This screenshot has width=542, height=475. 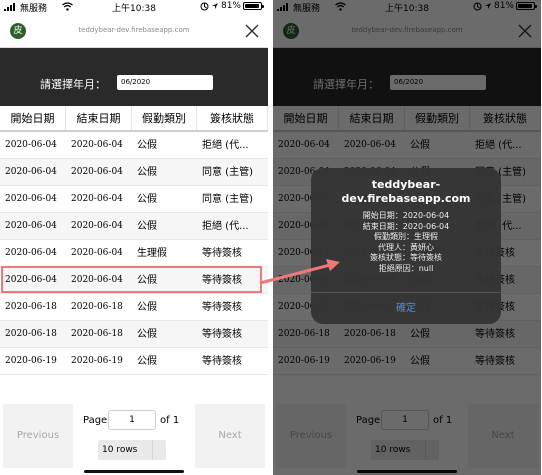 What do you see at coordinates (230, 436) in the screenshot?
I see `next-button: Next` at bounding box center [230, 436].